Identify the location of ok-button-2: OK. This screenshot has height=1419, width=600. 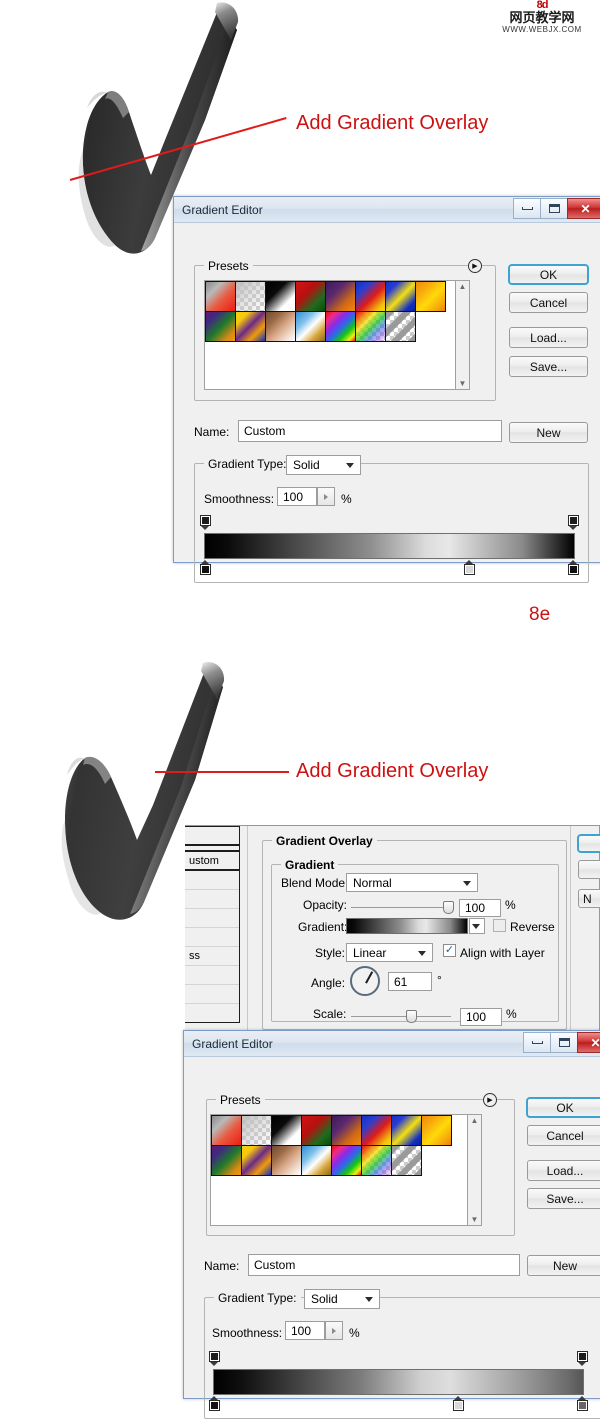
(563, 1107).